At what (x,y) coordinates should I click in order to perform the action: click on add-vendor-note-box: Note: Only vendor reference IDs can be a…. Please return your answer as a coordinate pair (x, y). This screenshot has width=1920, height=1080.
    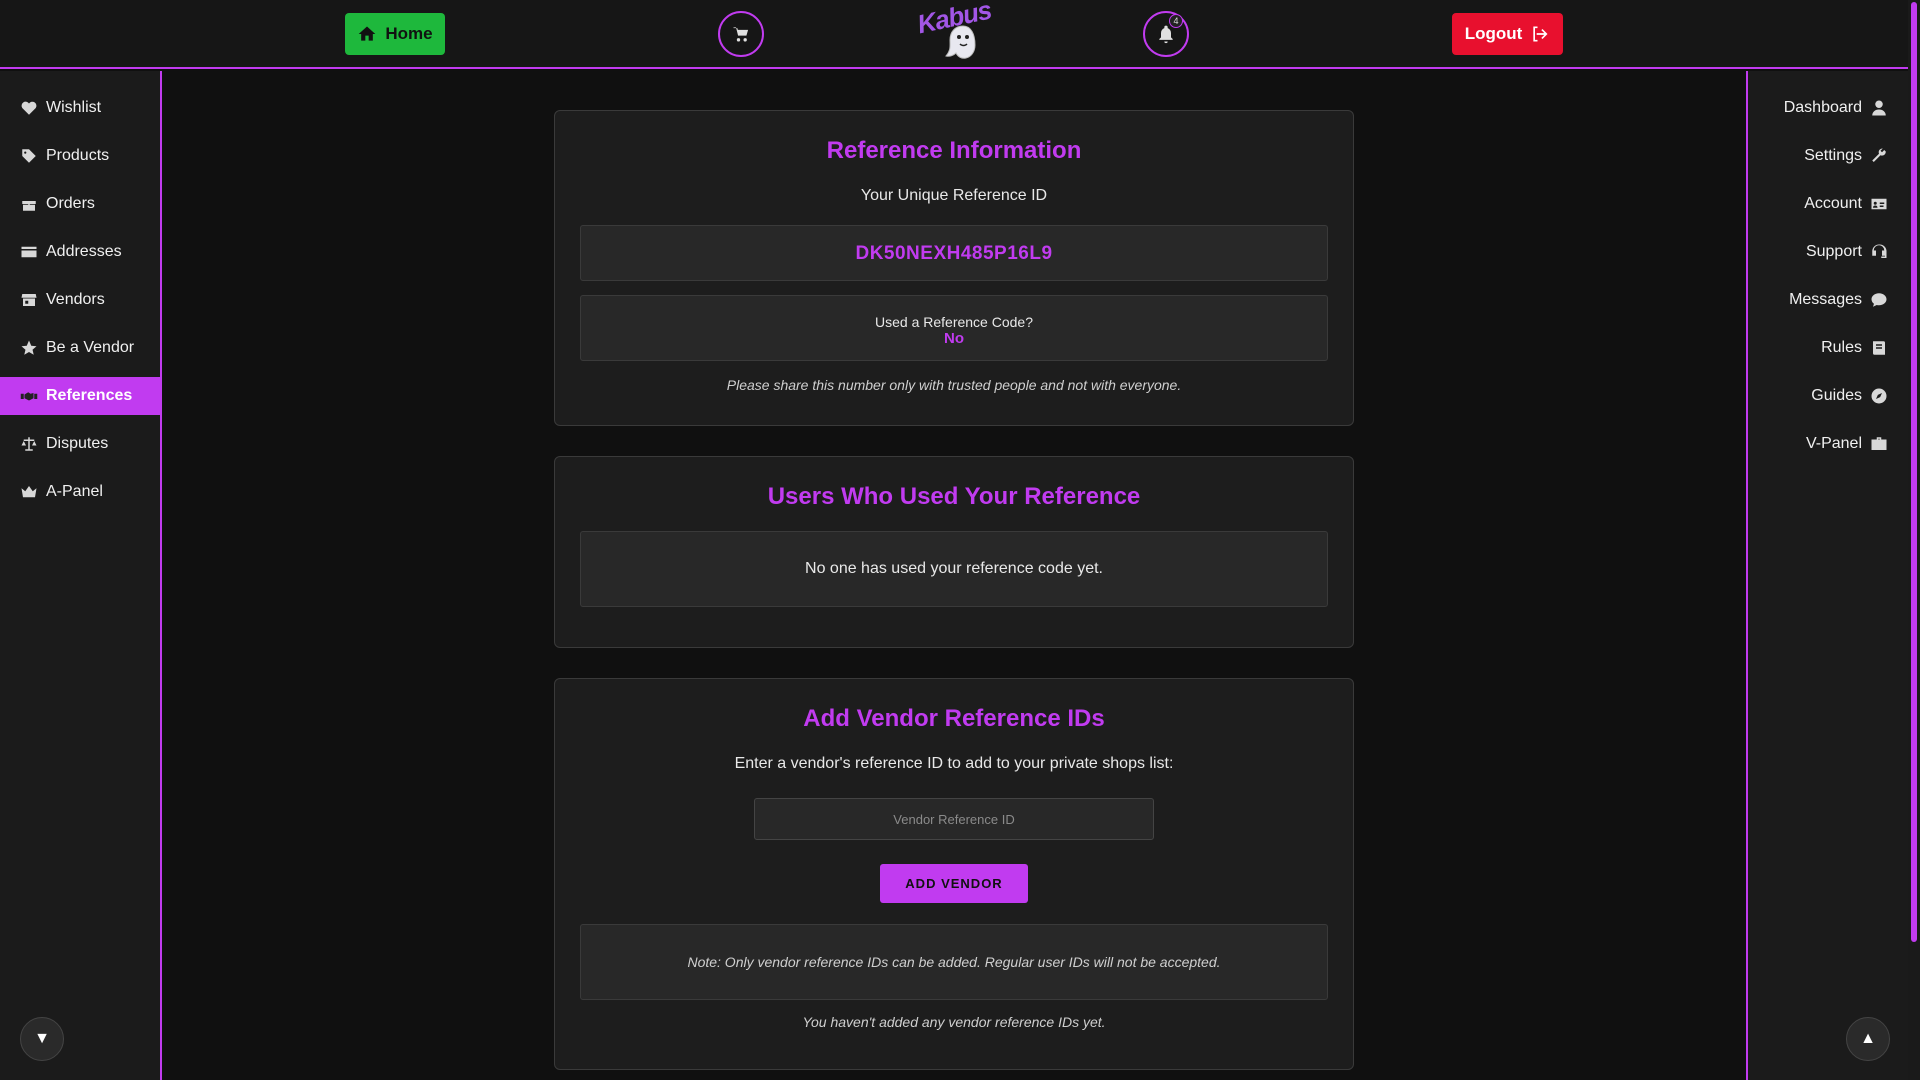
    Looking at the image, I should click on (954, 962).